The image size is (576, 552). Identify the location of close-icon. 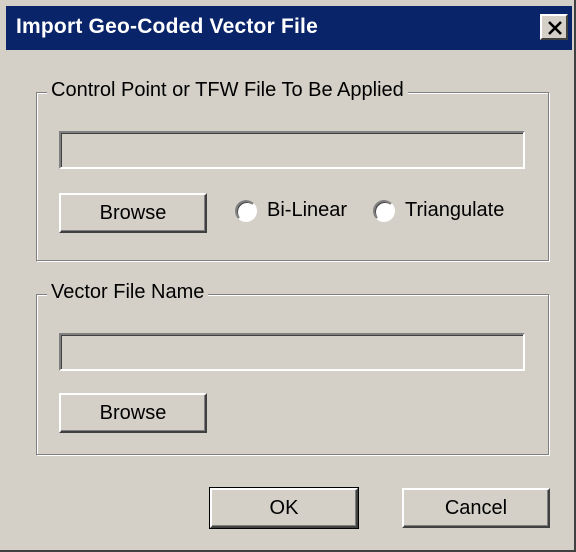
(555, 28).